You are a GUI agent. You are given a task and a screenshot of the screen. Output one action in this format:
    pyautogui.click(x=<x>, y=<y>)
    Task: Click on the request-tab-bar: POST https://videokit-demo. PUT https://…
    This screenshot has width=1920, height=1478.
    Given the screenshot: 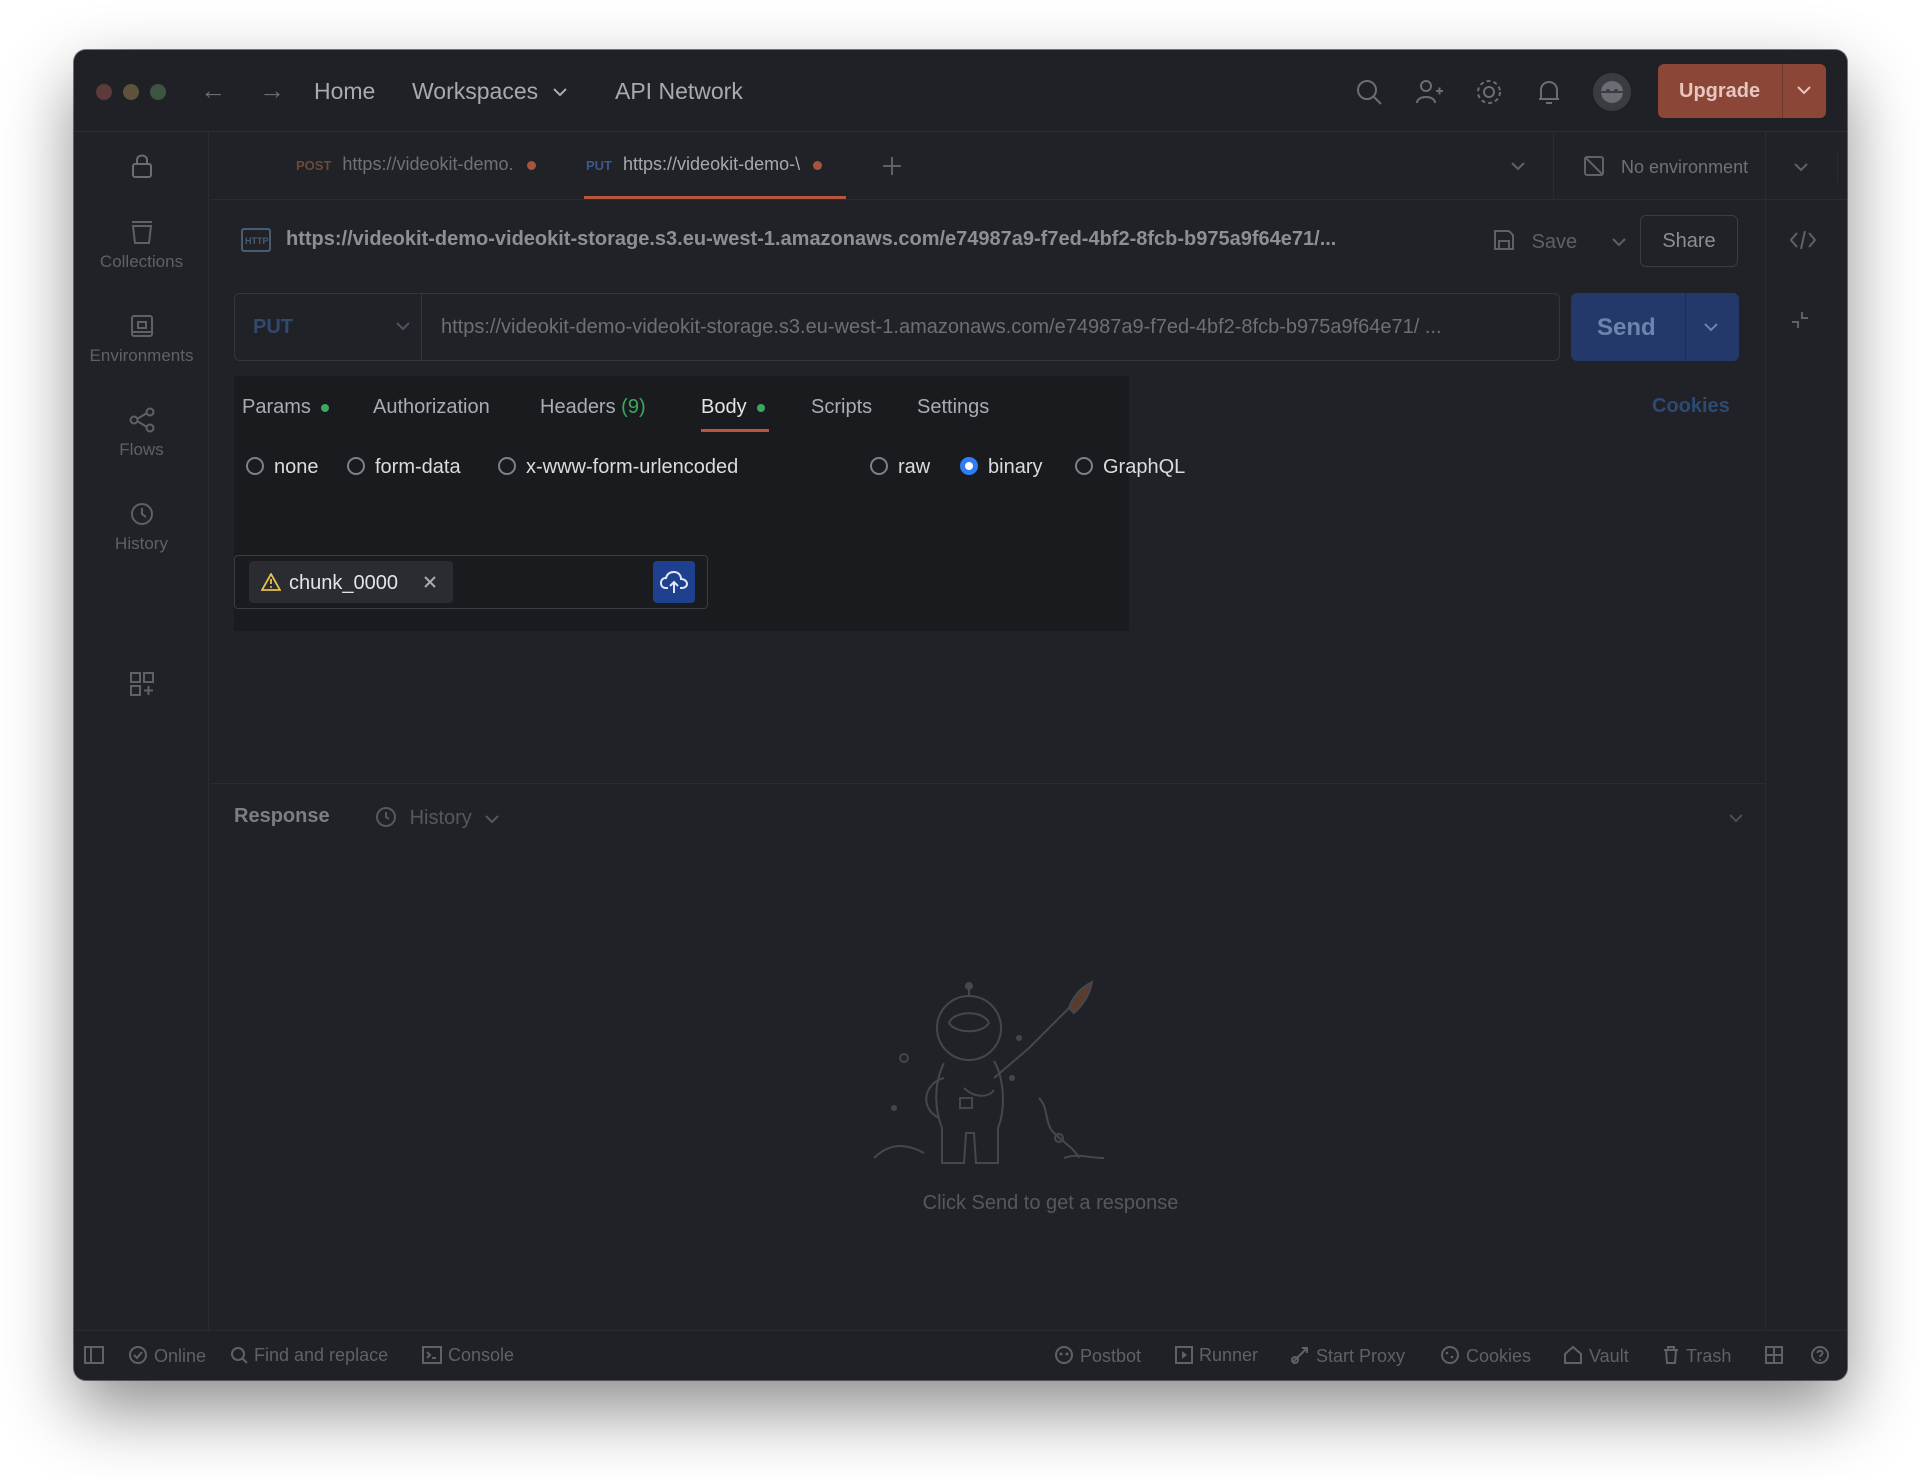 What is the action you would take?
    pyautogui.click(x=1028, y=166)
    